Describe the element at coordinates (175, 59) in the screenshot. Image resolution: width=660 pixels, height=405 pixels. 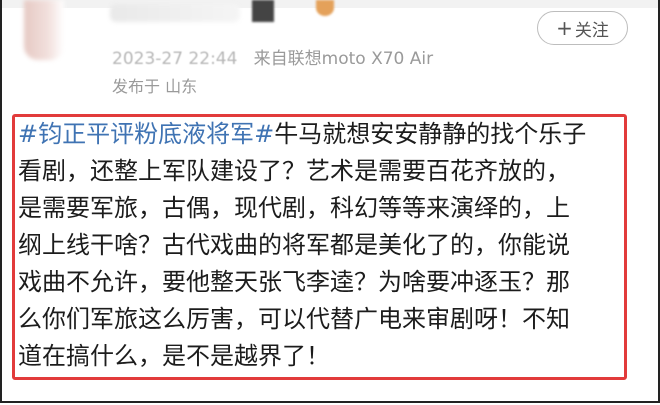
I see `post-timestamp: 2023-27 22:44` at that location.